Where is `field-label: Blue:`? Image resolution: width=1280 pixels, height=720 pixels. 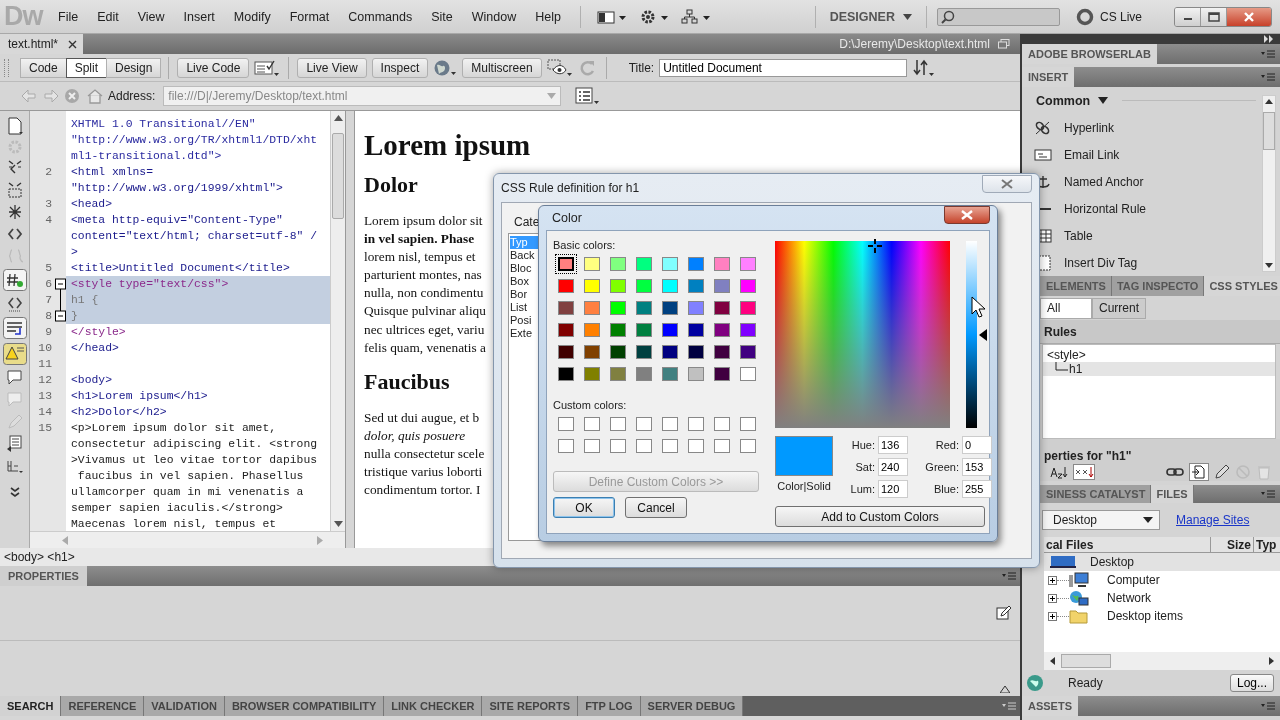 field-label: Blue: is located at coordinates (945, 489).